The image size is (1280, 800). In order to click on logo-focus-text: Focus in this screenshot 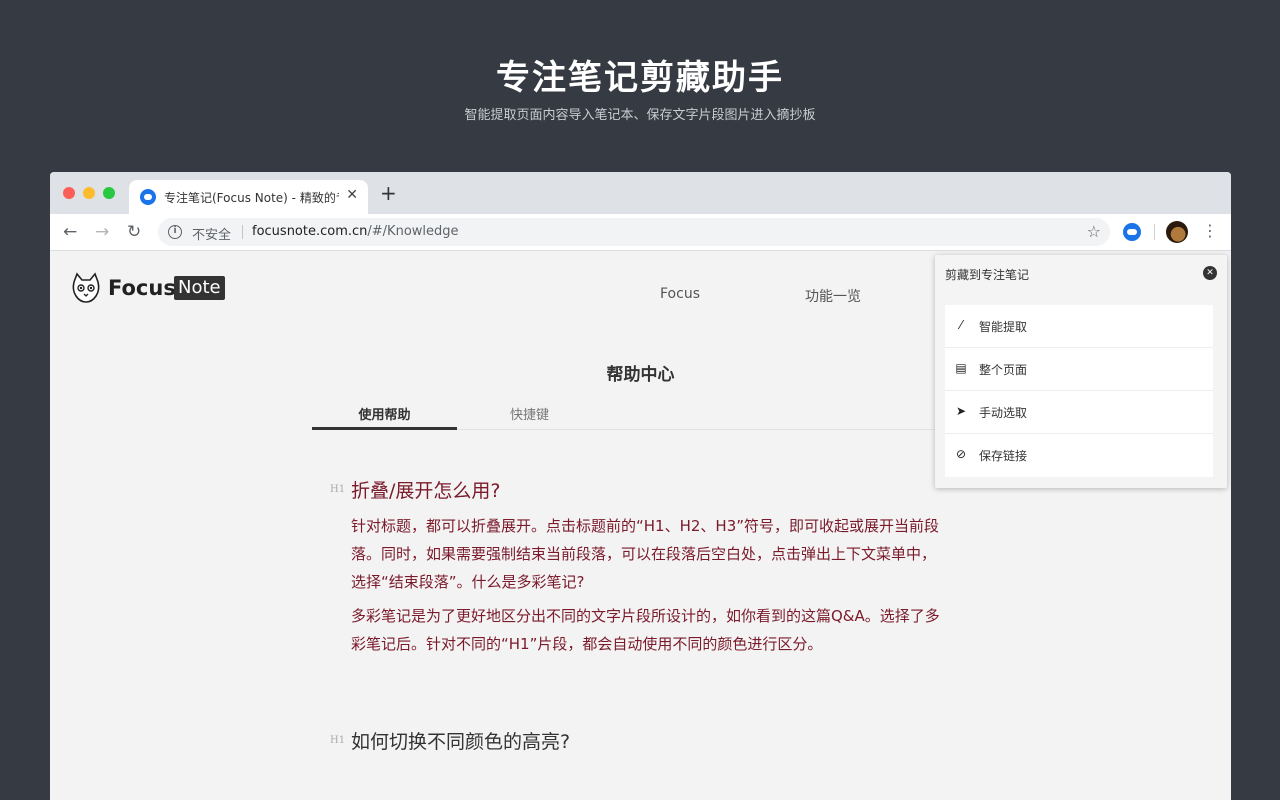, I will do `click(142, 288)`.